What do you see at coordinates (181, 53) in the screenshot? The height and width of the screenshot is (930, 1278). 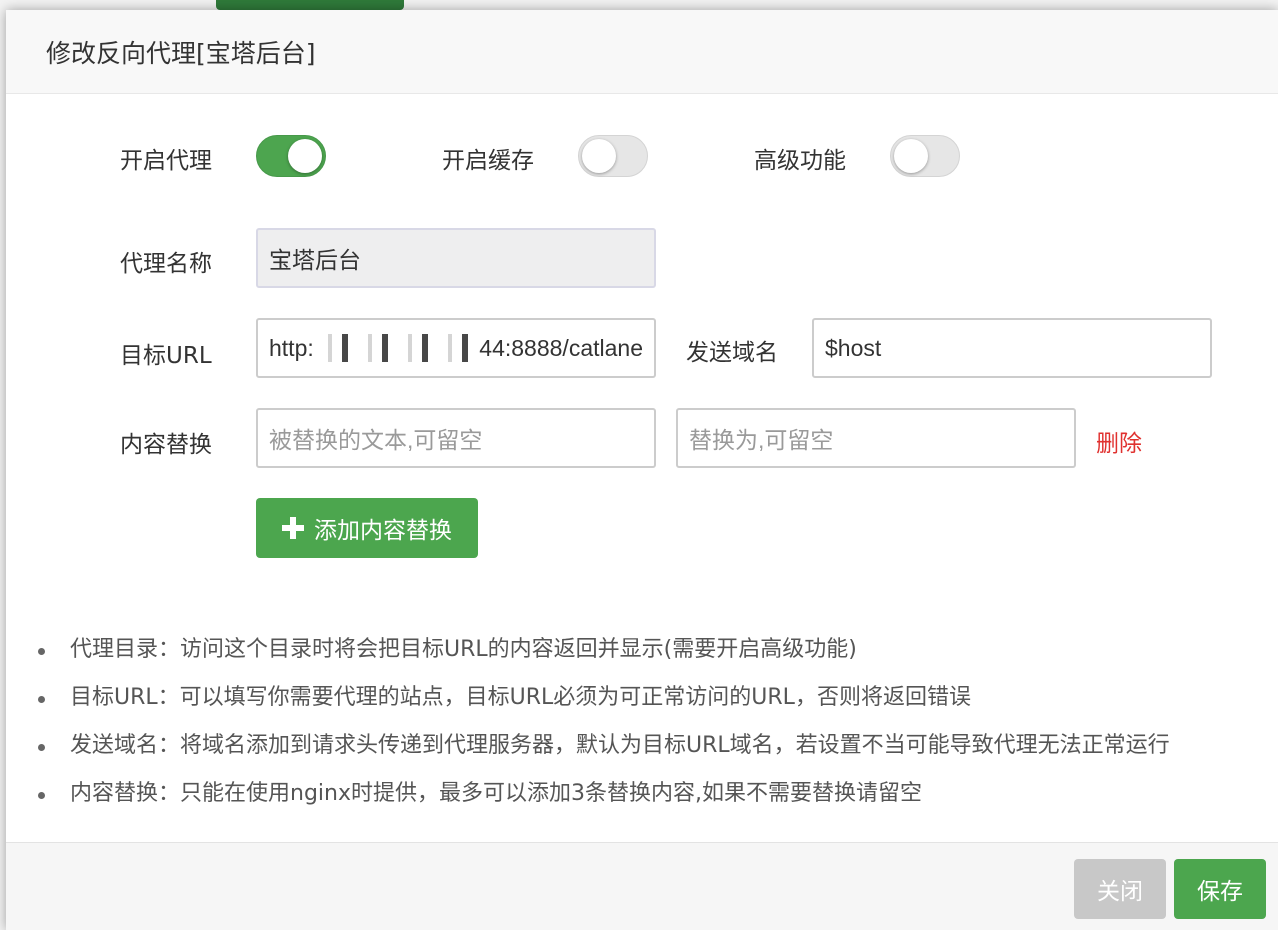 I see `dialog-title: 修改反向代理[宝塔后台]` at bounding box center [181, 53].